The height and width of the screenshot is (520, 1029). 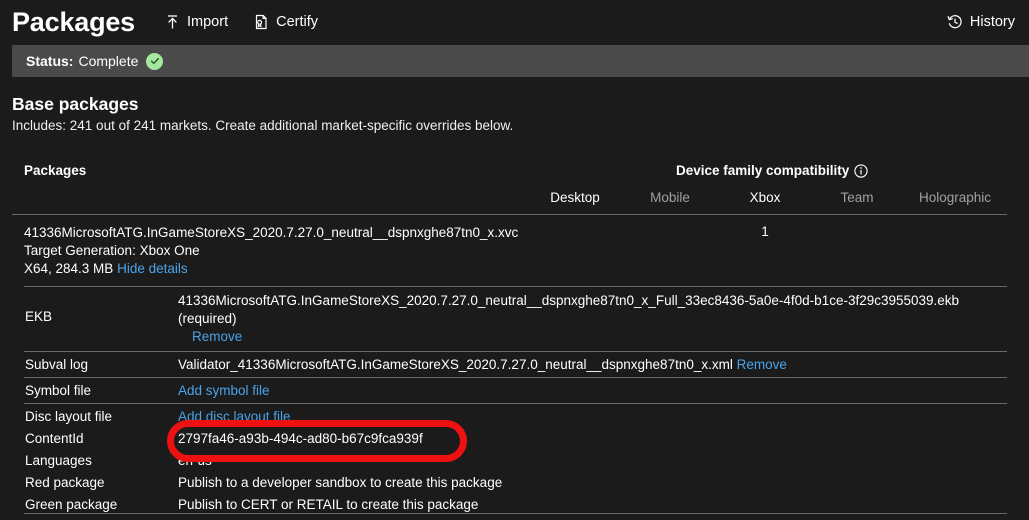 I want to click on history-clock-icon, so click(x=955, y=22).